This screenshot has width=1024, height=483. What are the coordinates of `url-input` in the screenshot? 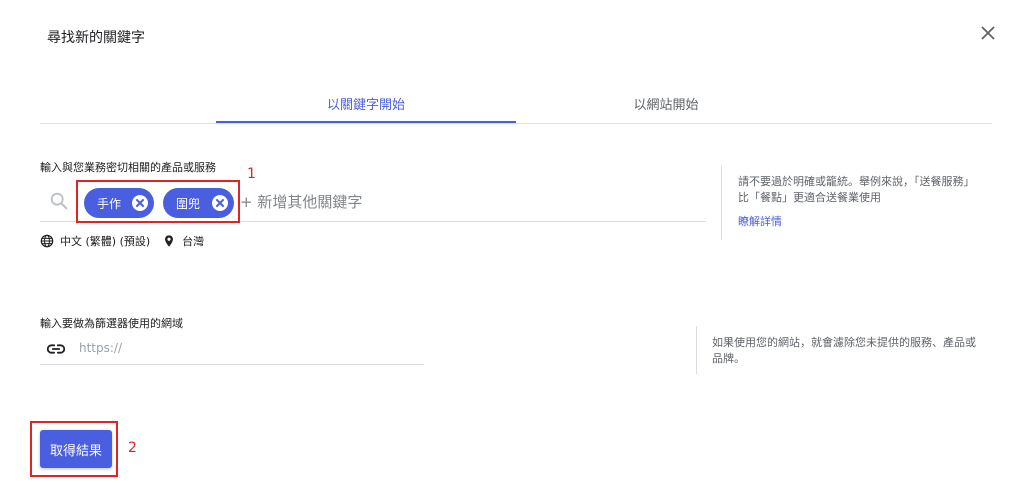 It's located at (244, 348).